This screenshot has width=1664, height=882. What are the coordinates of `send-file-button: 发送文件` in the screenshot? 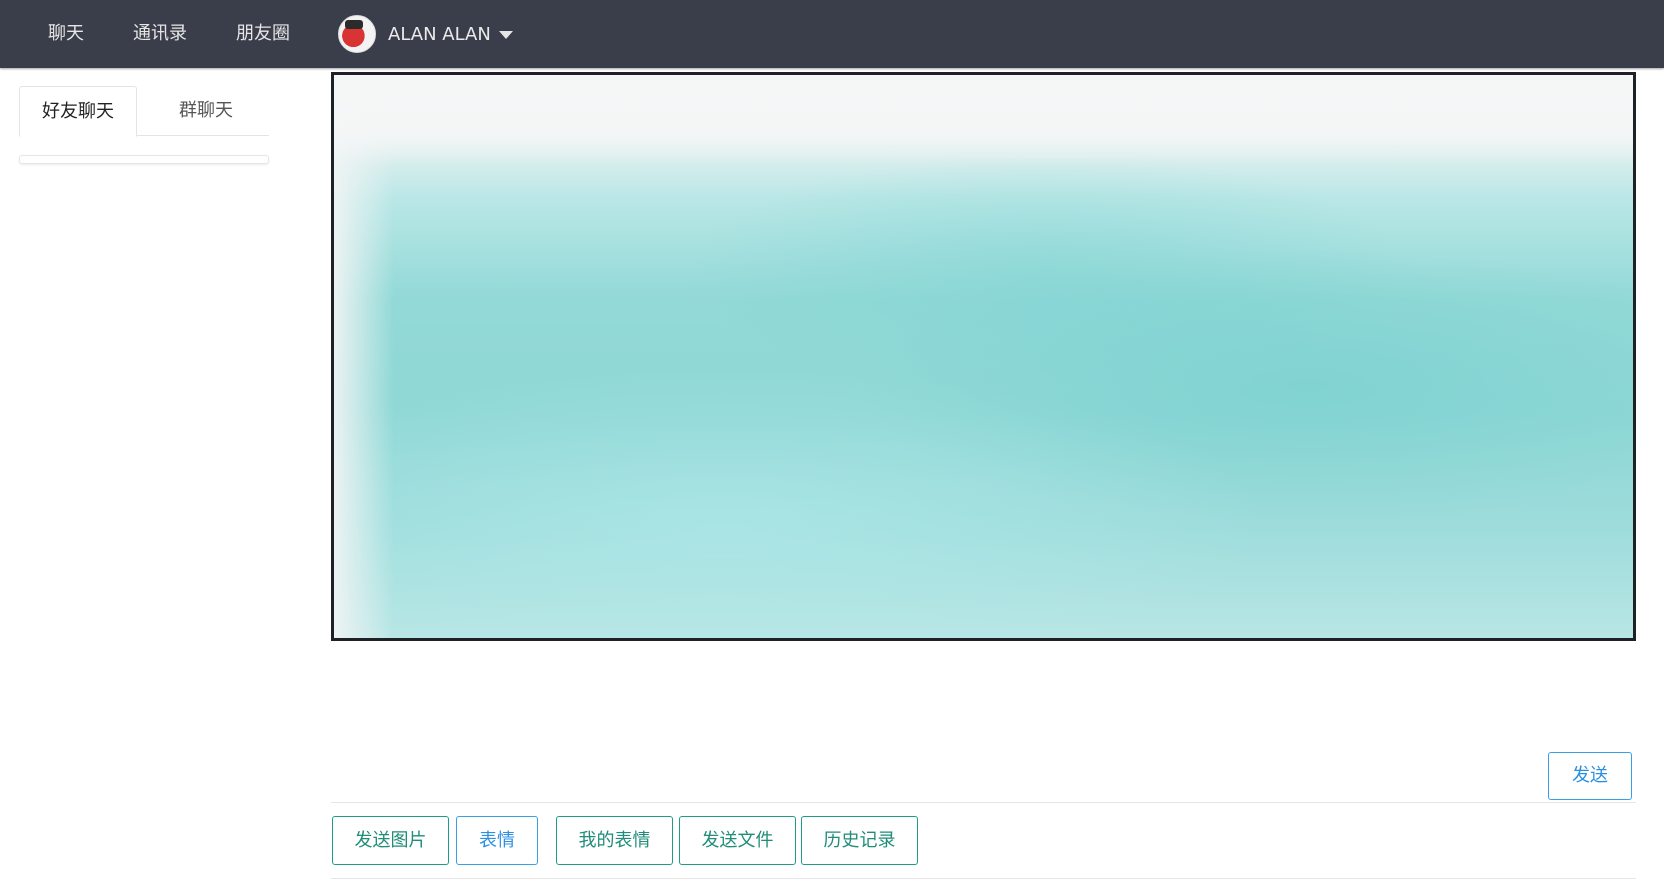 It's located at (737, 840).